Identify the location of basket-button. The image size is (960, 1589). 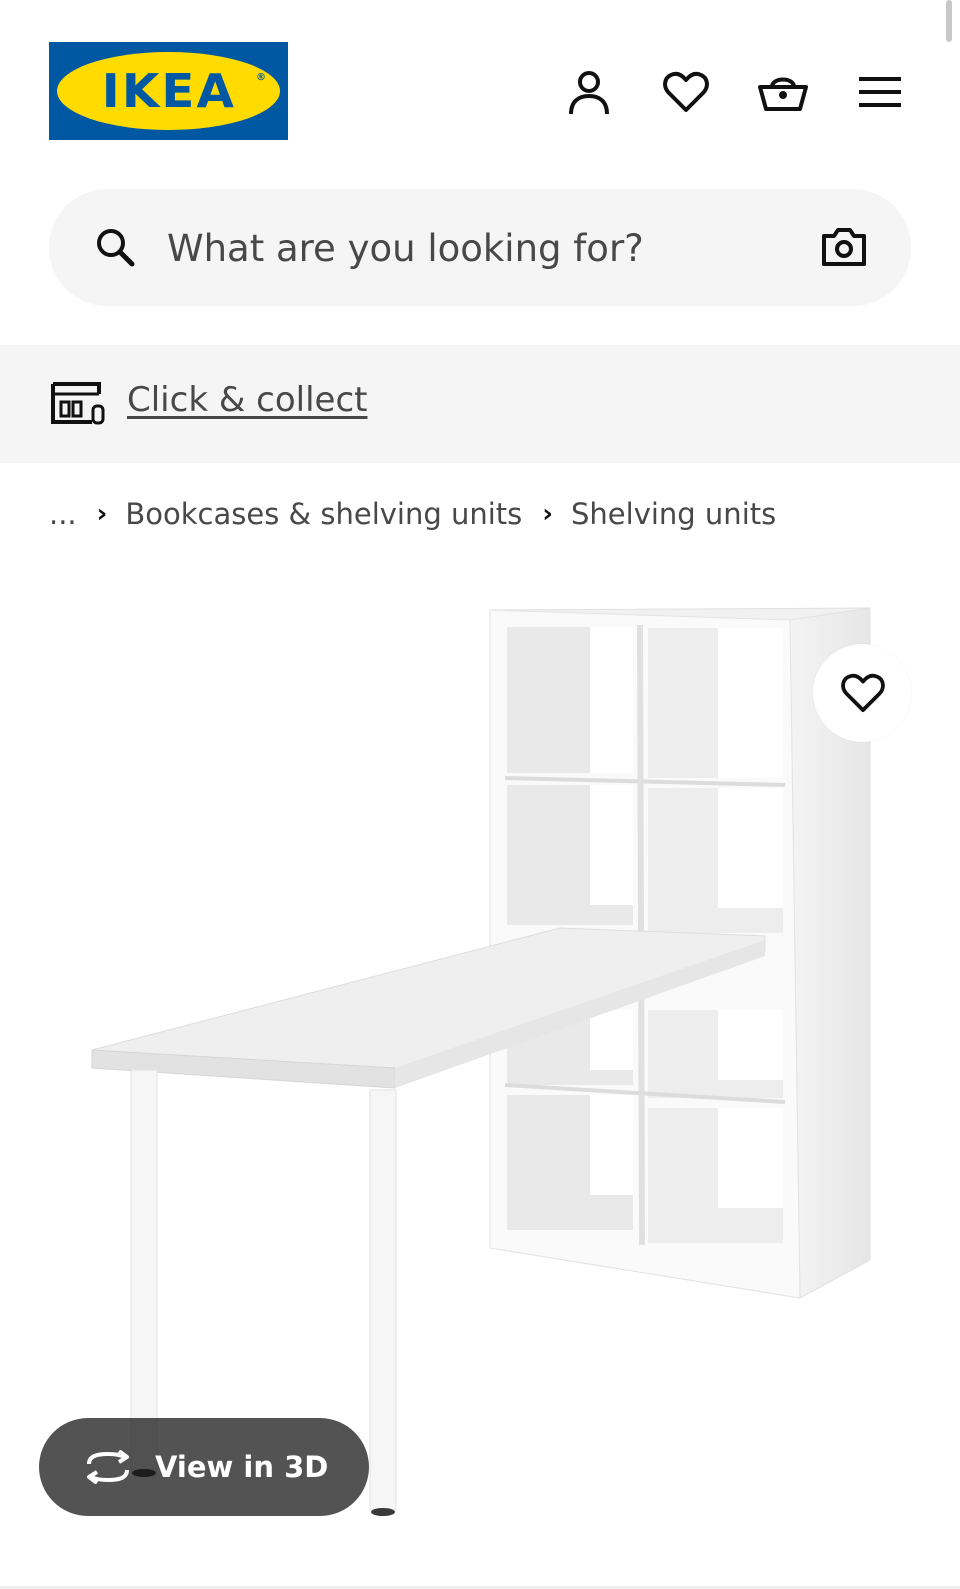
(782, 92).